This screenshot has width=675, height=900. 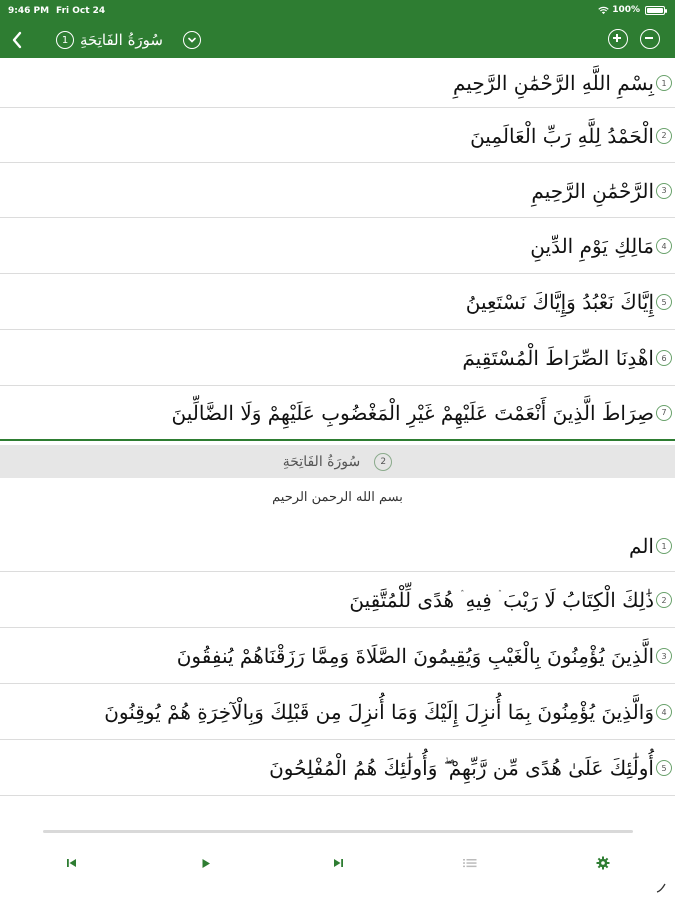 What do you see at coordinates (191, 40) in the screenshot?
I see `chevron-down-icon` at bounding box center [191, 40].